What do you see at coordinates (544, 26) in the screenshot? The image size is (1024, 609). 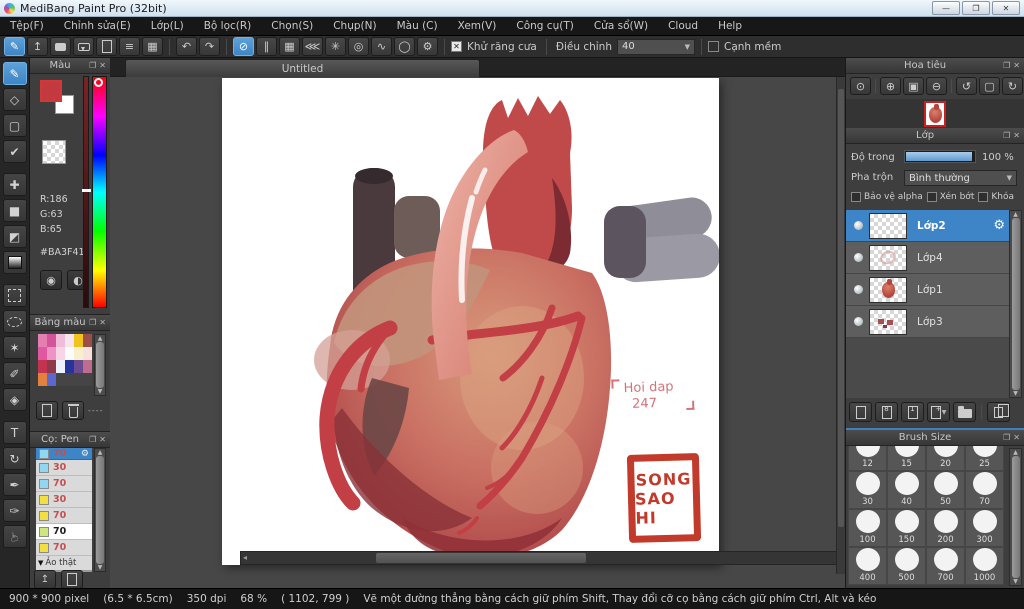 I see `menu-item: Công cụ(T)` at bounding box center [544, 26].